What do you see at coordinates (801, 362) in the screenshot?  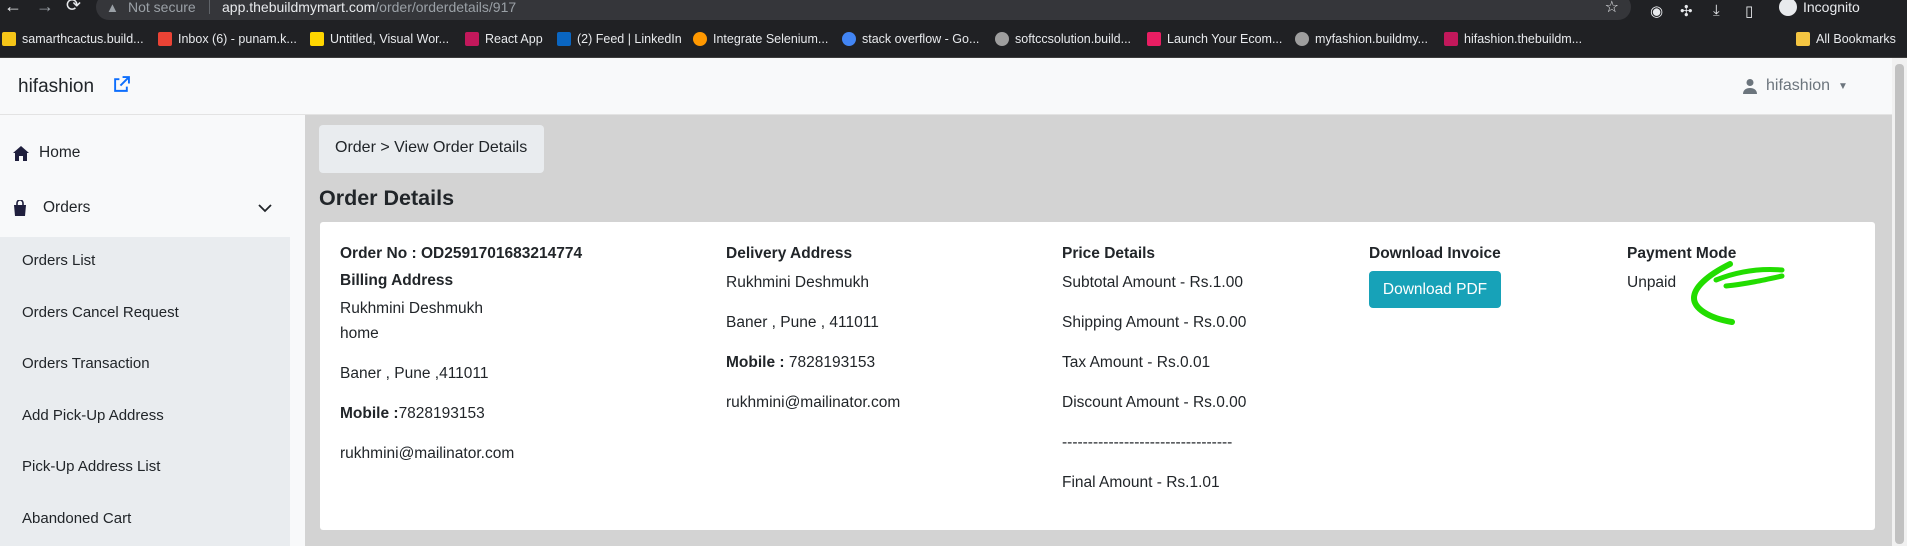 I see `delivery-mobile: Mobile : 7828193153` at bounding box center [801, 362].